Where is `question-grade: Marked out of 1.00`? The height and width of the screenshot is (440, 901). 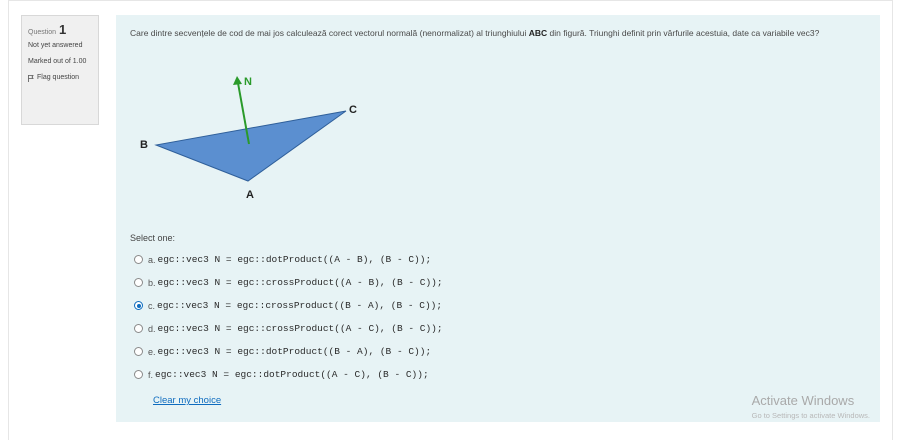
question-grade: Marked out of 1.00 is located at coordinates (57, 61).